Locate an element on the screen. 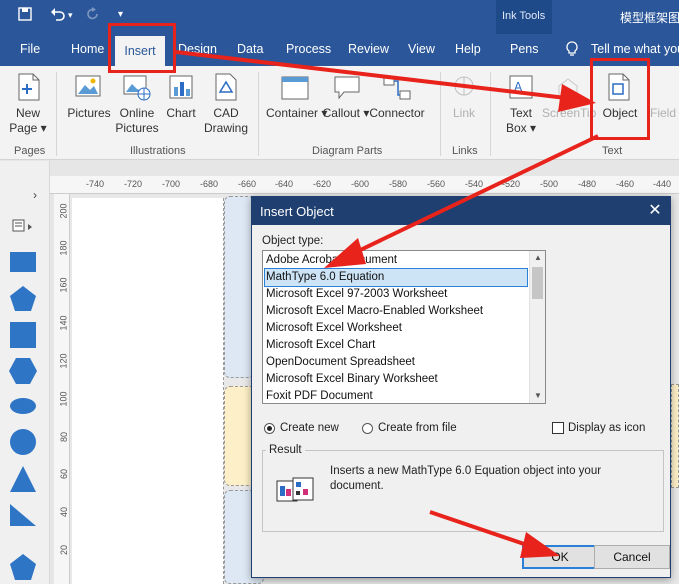  connector-button: Connector is located at coordinates (397, 113).